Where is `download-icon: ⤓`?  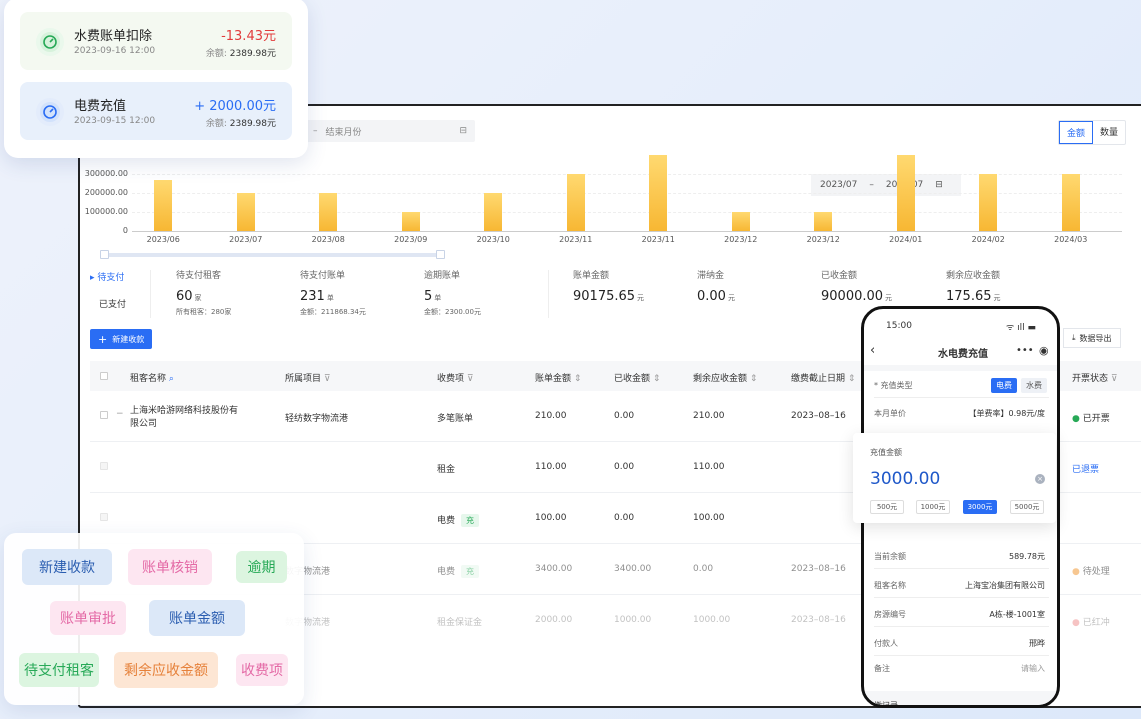 download-icon: ⤓ is located at coordinates (1074, 337).